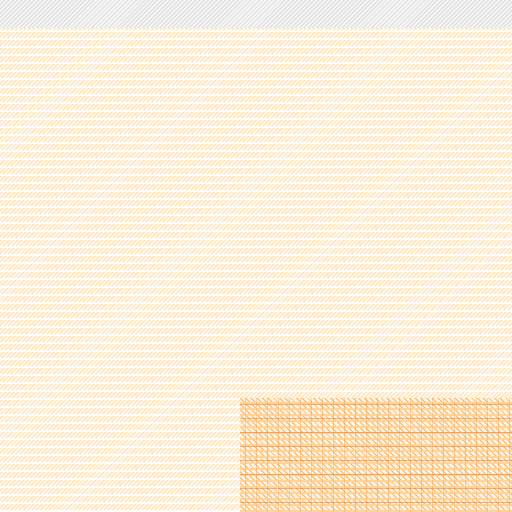 The height and width of the screenshot is (512, 512). I want to click on top-strip, so click(256, 14).